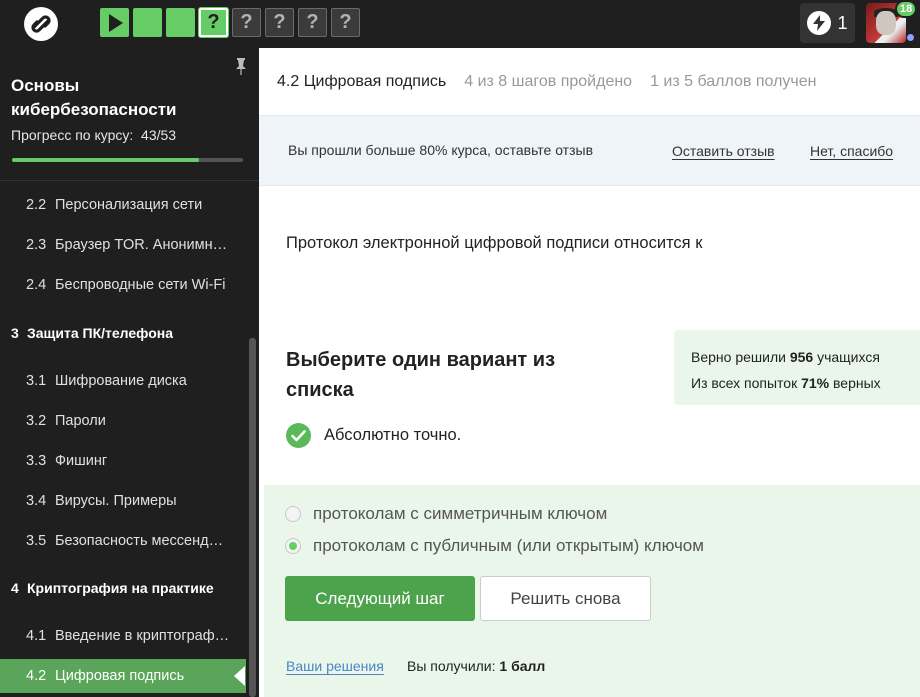 The height and width of the screenshot is (697, 920). What do you see at coordinates (246, 22) in the screenshot?
I see `step-5: ?` at bounding box center [246, 22].